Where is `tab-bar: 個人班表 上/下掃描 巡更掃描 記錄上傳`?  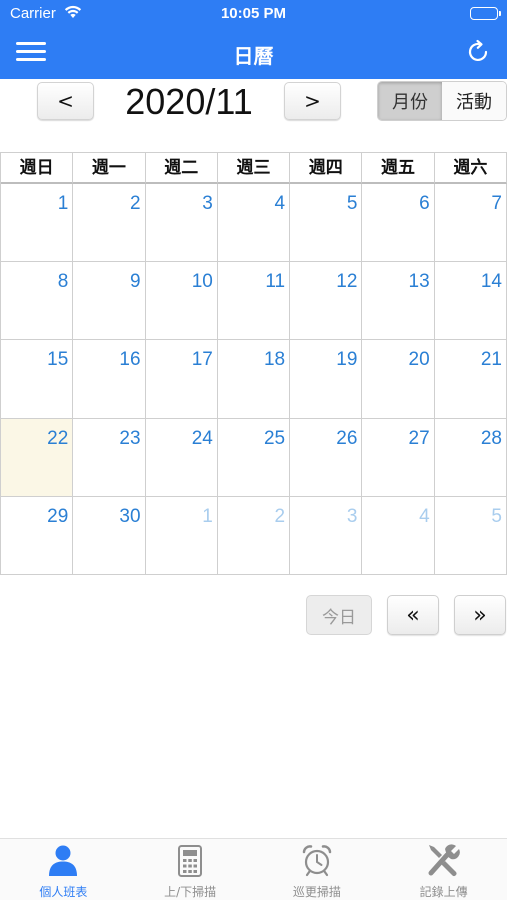 tab-bar: 個人班表 上/下掃描 巡更掃描 記錄上傳 is located at coordinates (253, 869).